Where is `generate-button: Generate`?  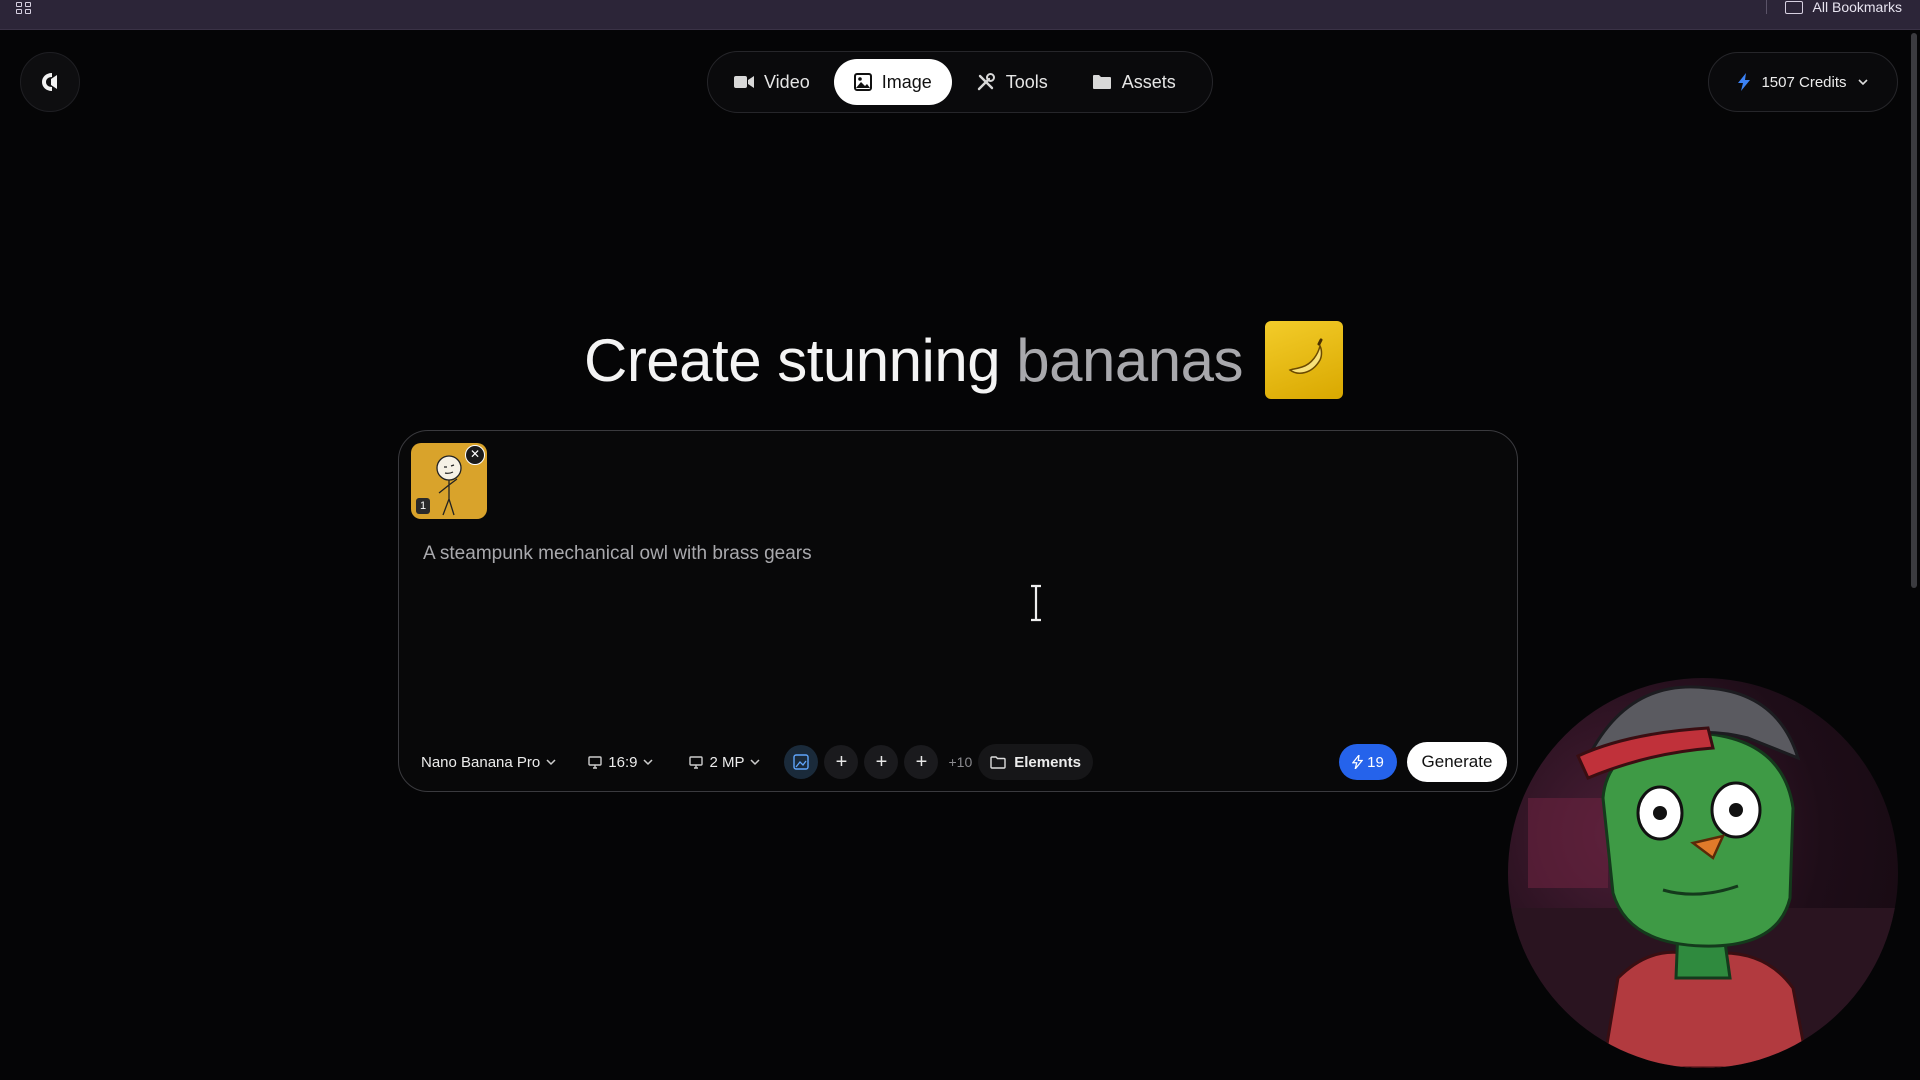
generate-button: Generate is located at coordinates (1457, 762).